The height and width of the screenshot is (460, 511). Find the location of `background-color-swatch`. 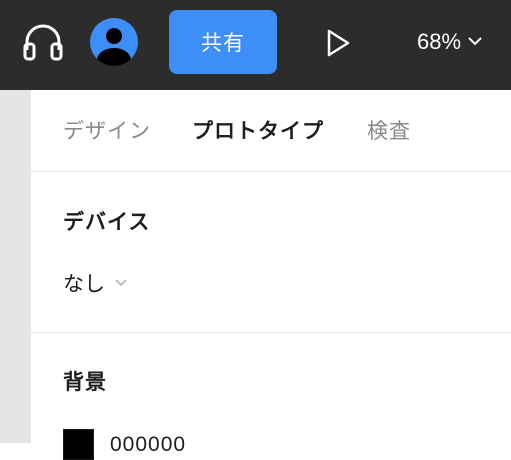

background-color-swatch is located at coordinates (78, 444).